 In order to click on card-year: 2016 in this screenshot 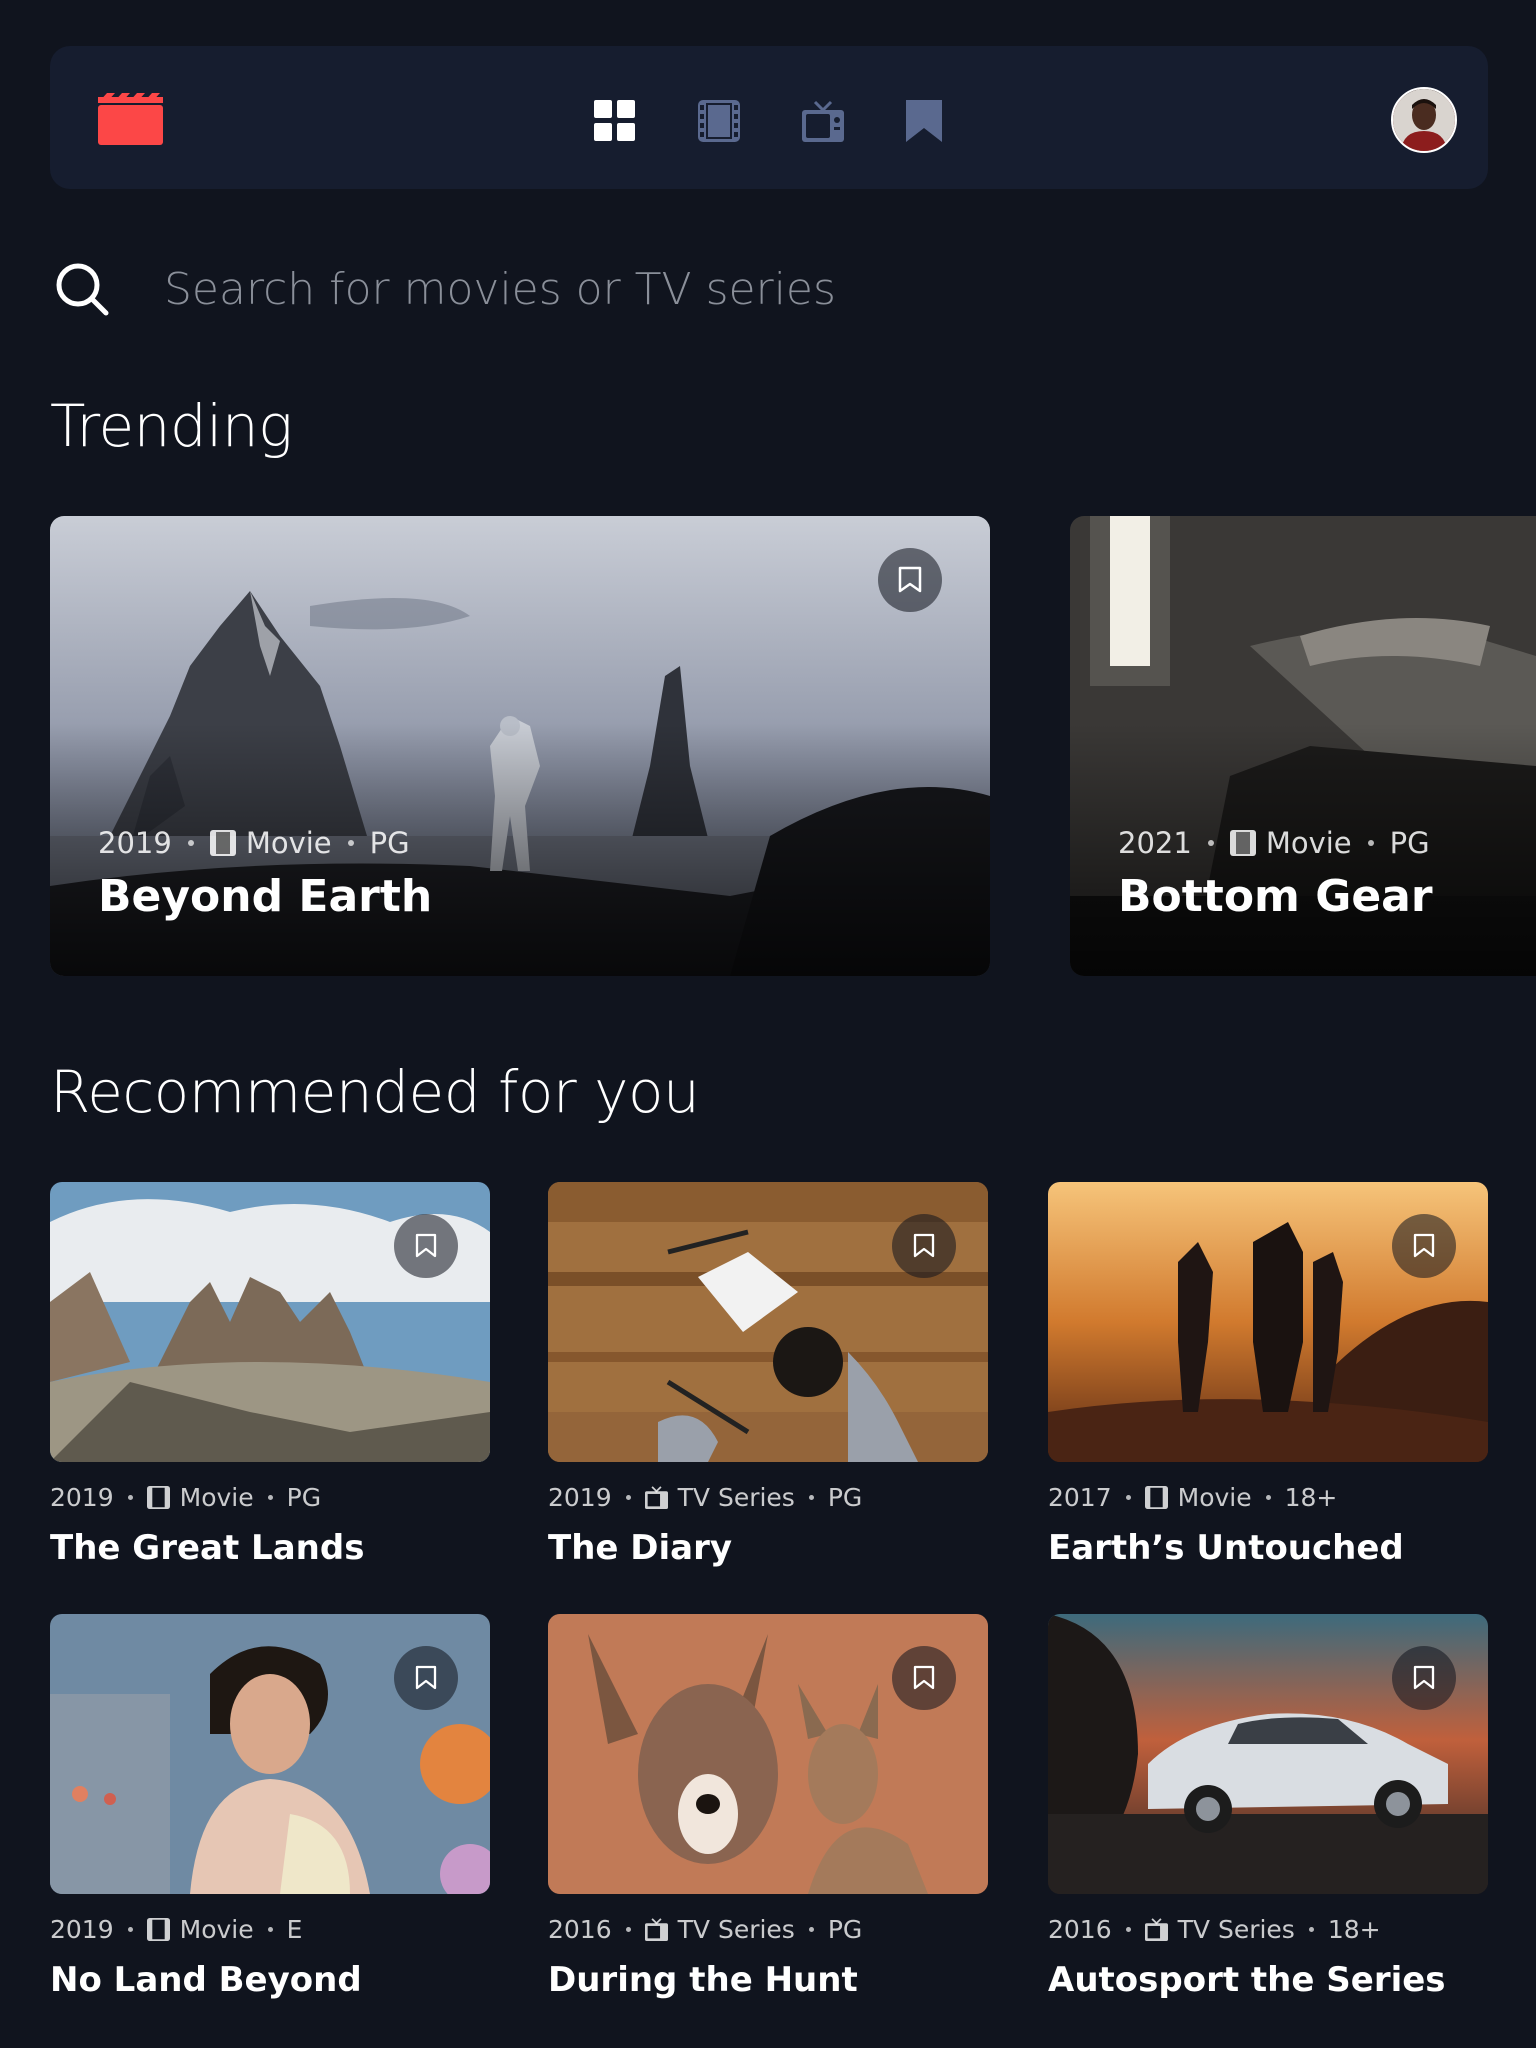, I will do `click(1080, 1929)`.